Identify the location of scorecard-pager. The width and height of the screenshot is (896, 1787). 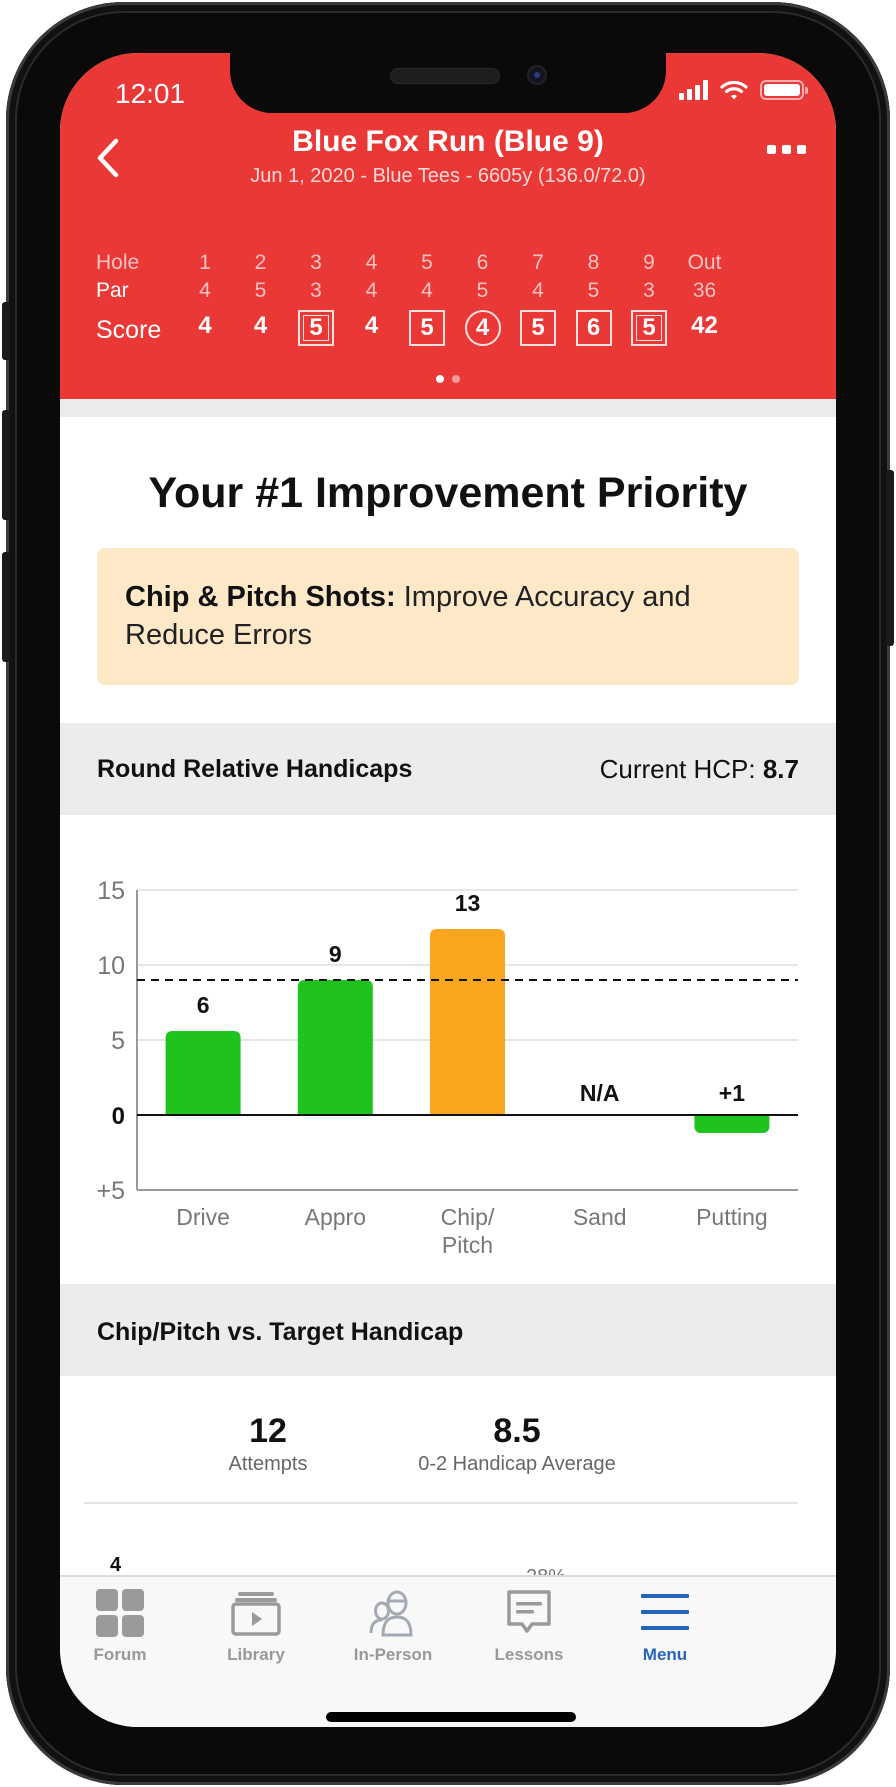
(448, 379).